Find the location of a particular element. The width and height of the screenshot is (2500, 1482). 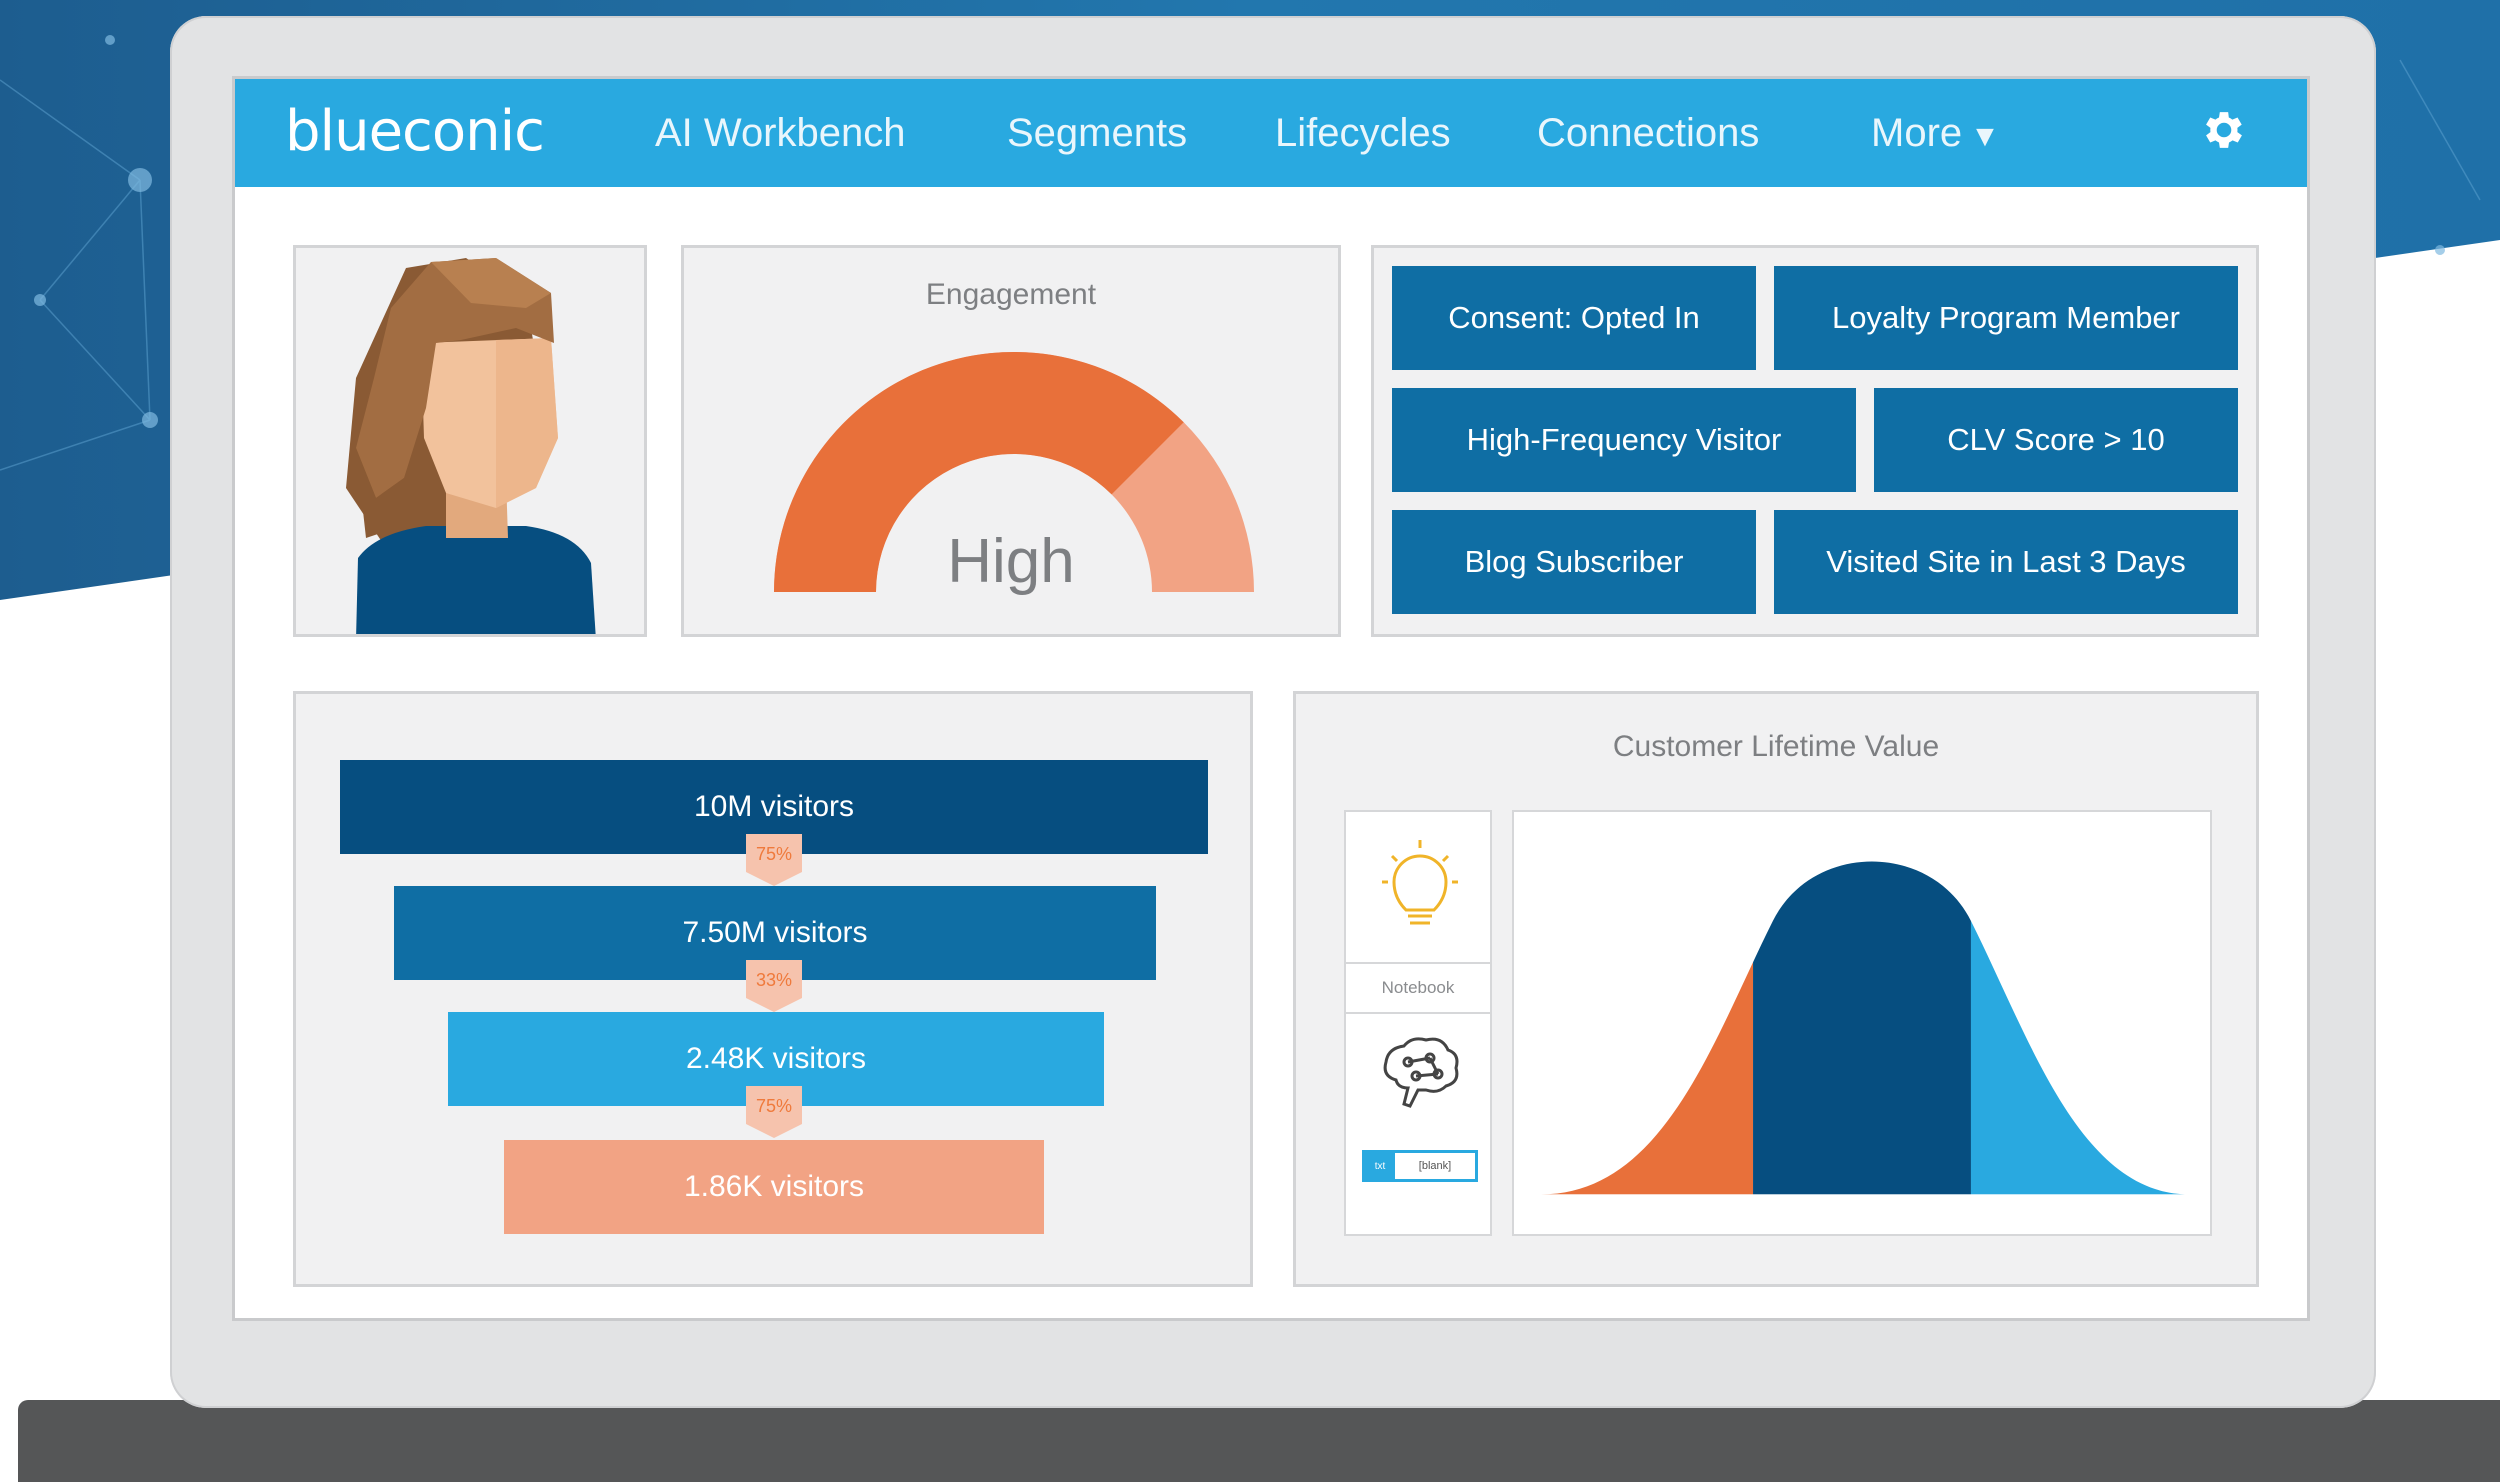

nav-item-connections: Connections is located at coordinates (1648, 133).